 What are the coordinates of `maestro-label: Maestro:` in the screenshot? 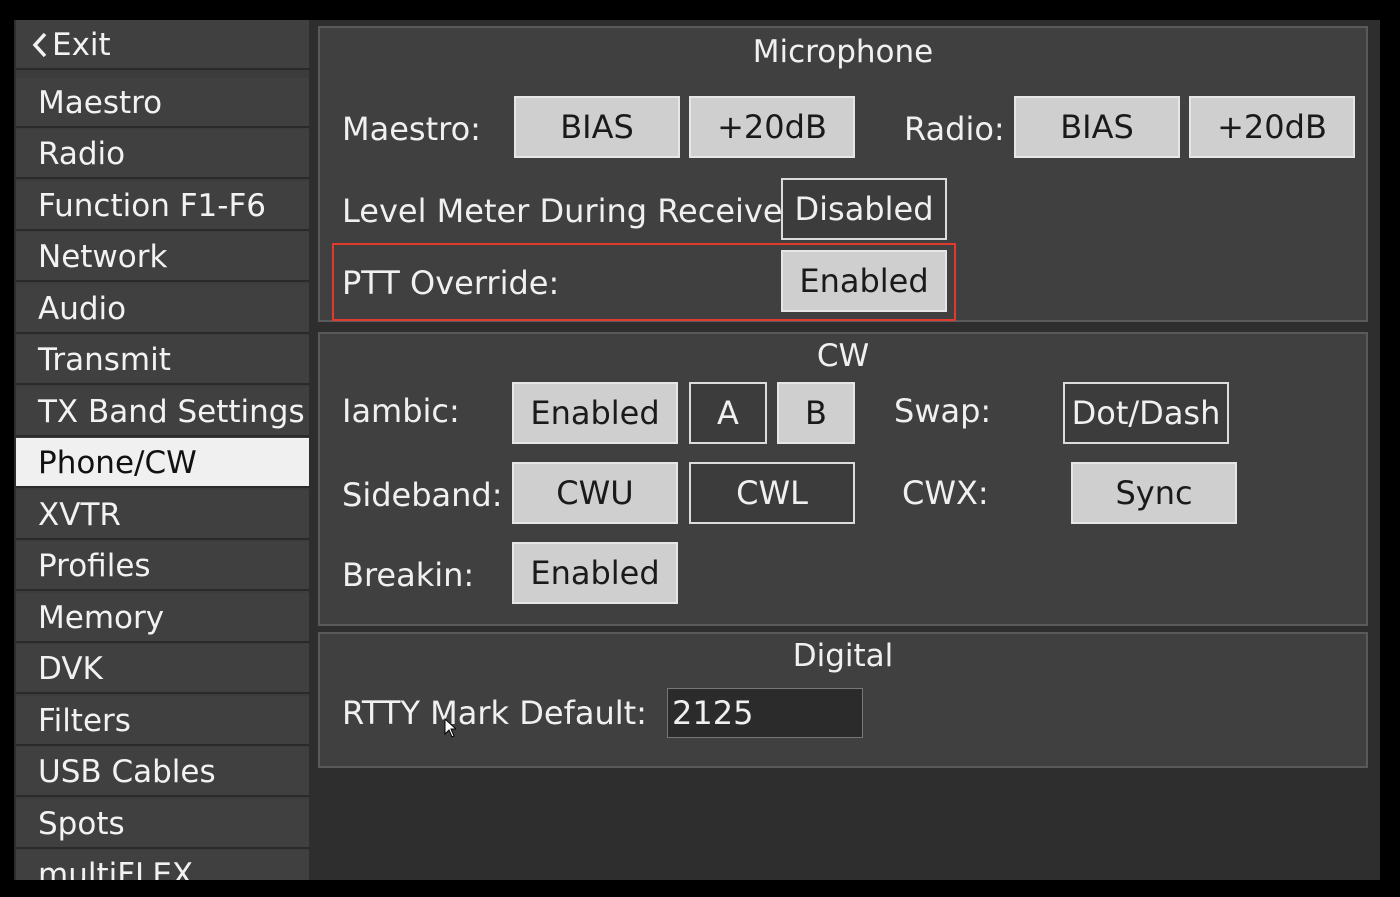 It's located at (411, 129).